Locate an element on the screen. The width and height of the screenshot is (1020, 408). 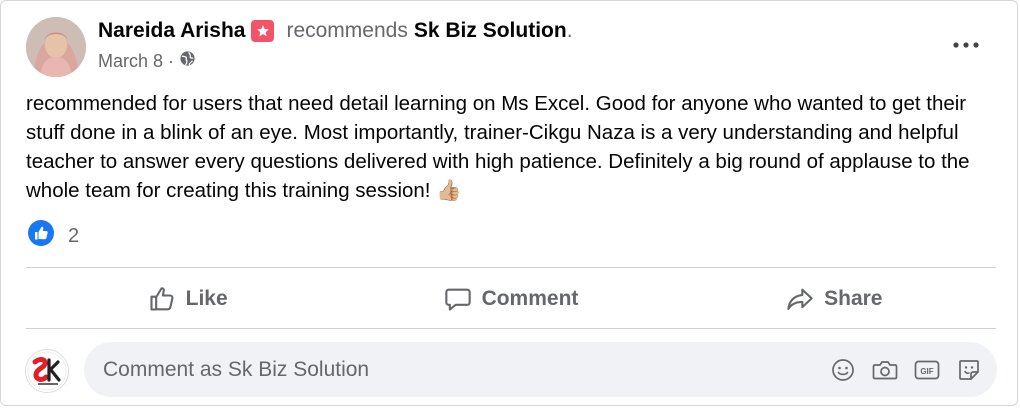
author-avatar is located at coordinates (56, 47).